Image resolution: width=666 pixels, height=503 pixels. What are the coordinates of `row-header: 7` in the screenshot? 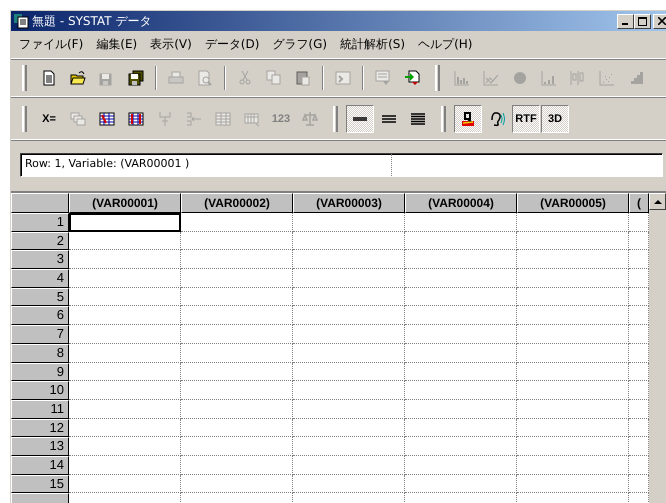 It's located at (40, 334).